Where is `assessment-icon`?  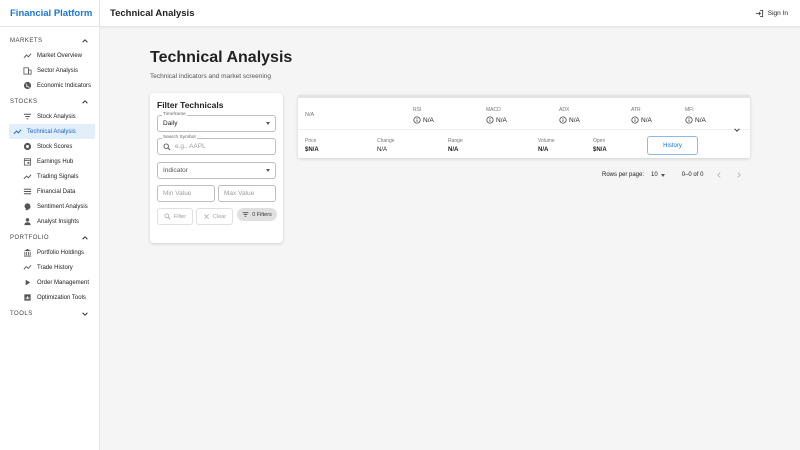 assessment-icon is located at coordinates (27, 297).